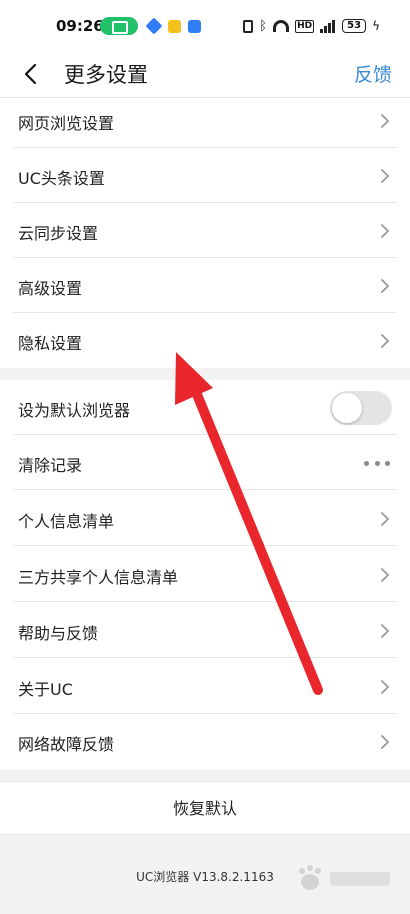 This screenshot has height=914, width=410. What do you see at coordinates (263, 26) in the screenshot?
I see `bluetooth-icon: ᛒ` at bounding box center [263, 26].